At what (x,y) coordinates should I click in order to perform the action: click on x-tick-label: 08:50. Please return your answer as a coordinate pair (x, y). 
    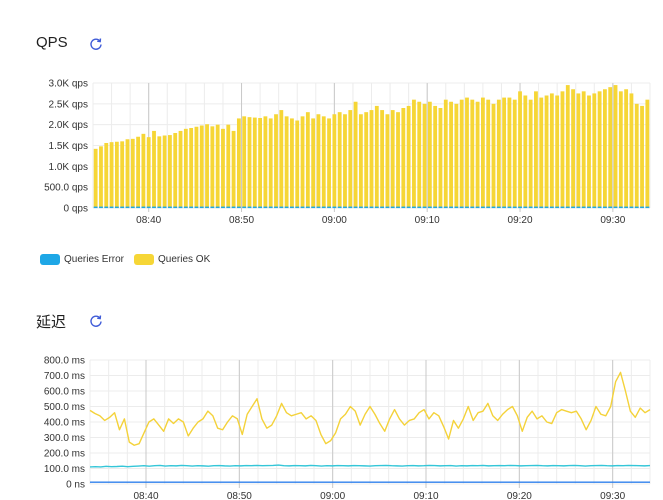
    Looking at the image, I should click on (239, 495).